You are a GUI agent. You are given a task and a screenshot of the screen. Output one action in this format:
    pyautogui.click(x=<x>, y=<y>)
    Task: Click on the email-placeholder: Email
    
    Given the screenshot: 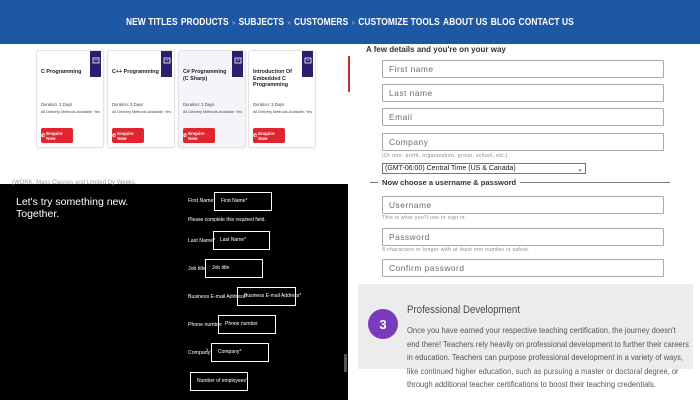 What is the action you would take?
    pyautogui.click(x=401, y=117)
    